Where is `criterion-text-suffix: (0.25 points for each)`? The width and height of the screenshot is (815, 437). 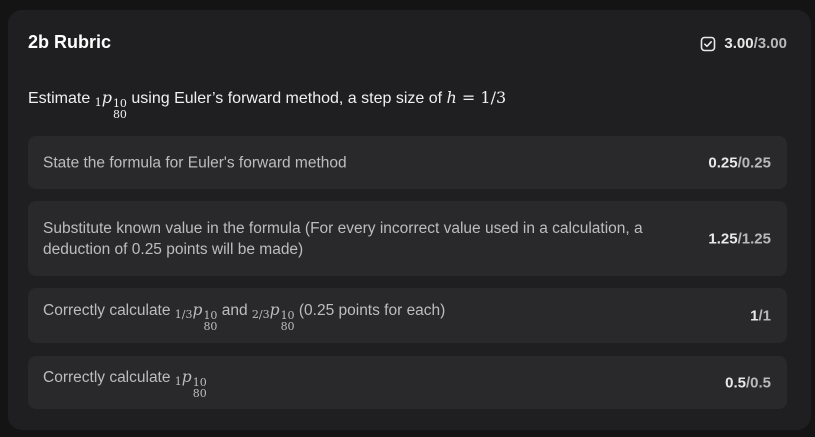 criterion-text-suffix: (0.25 points for each) is located at coordinates (370, 310).